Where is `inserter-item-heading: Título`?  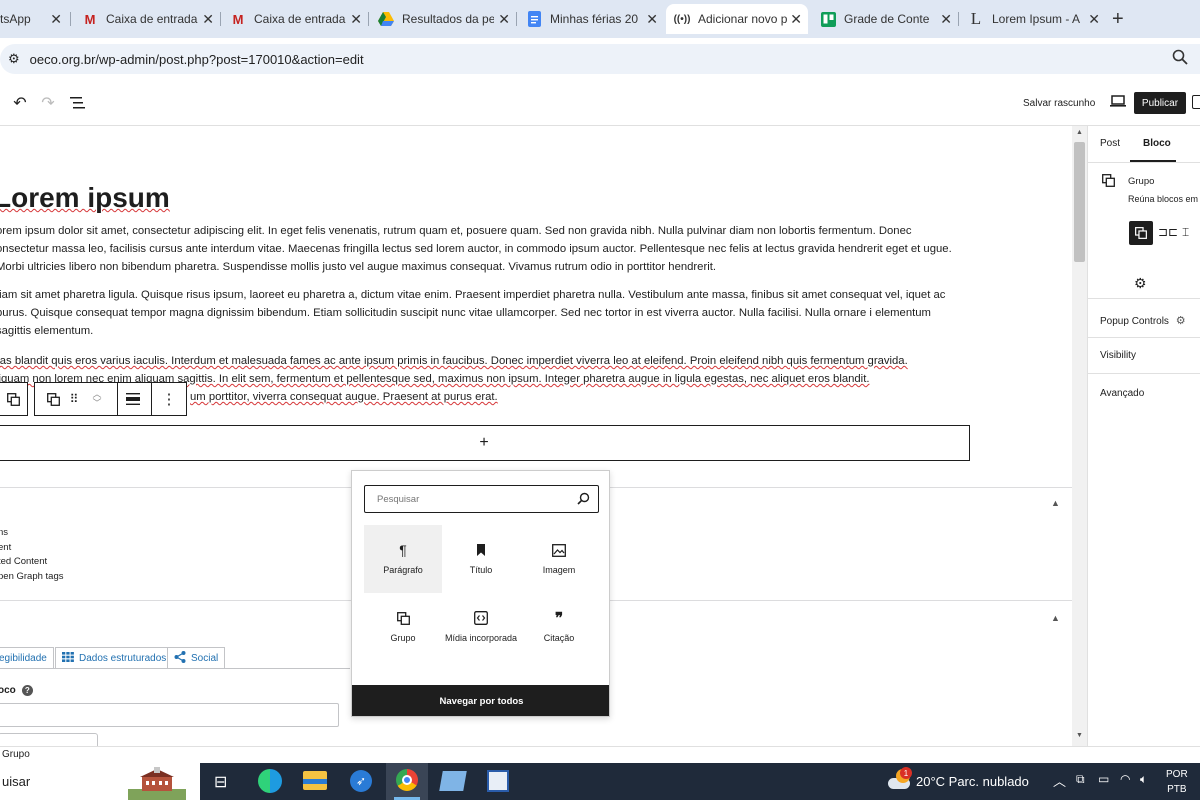
inserter-item-heading: Título is located at coordinates (481, 559).